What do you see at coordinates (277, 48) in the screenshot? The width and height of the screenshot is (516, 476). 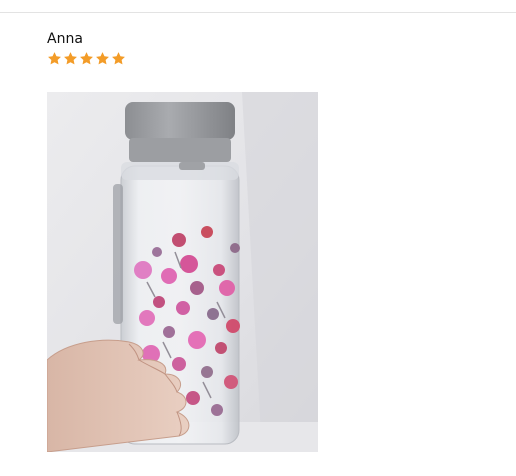 I see `review-card: Anna` at bounding box center [277, 48].